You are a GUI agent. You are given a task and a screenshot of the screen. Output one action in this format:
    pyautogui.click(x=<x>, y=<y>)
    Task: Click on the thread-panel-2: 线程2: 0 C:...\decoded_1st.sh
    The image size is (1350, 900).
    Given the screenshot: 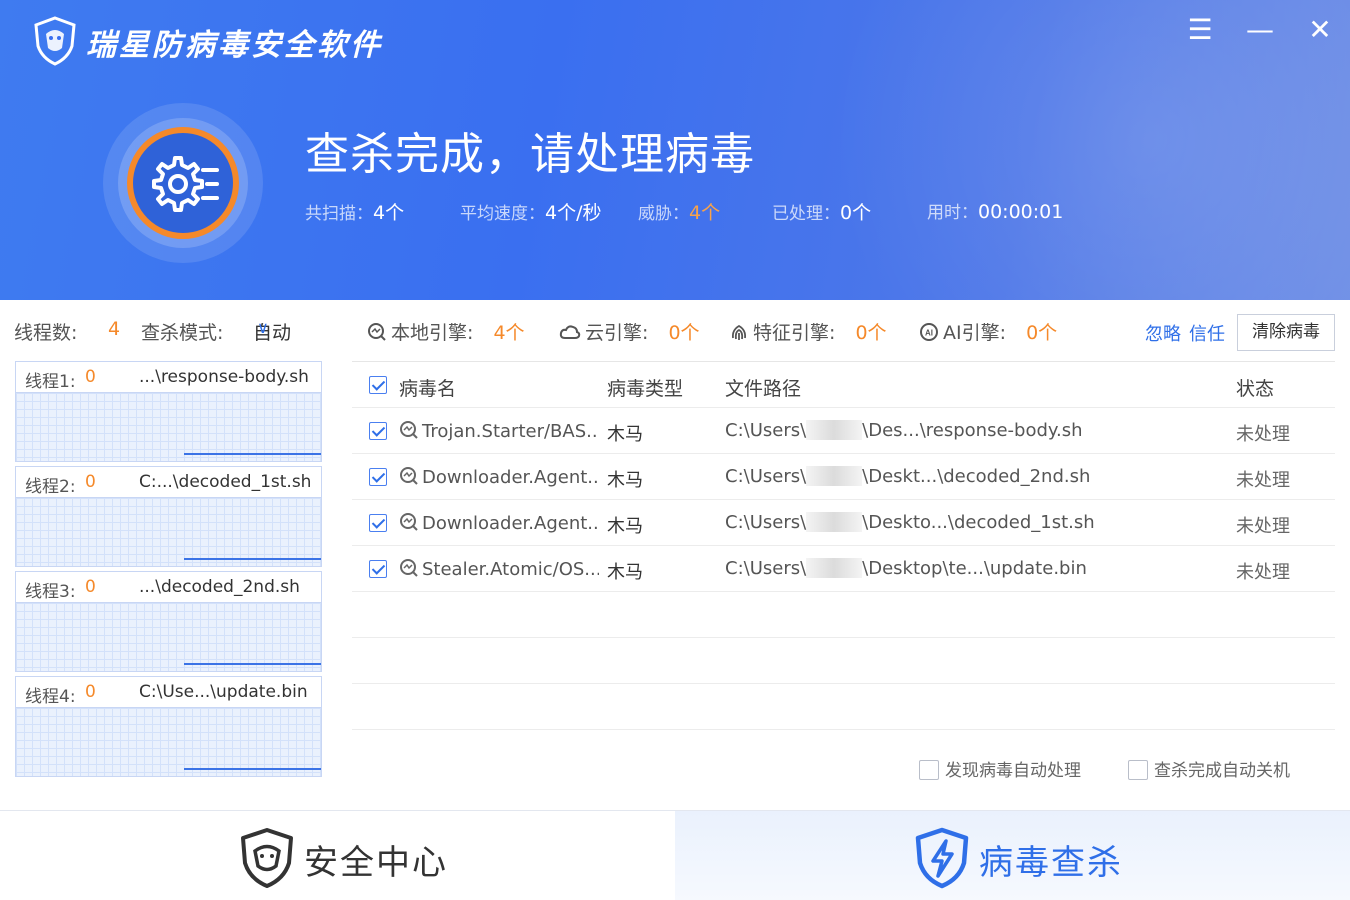 What is the action you would take?
    pyautogui.click(x=168, y=516)
    